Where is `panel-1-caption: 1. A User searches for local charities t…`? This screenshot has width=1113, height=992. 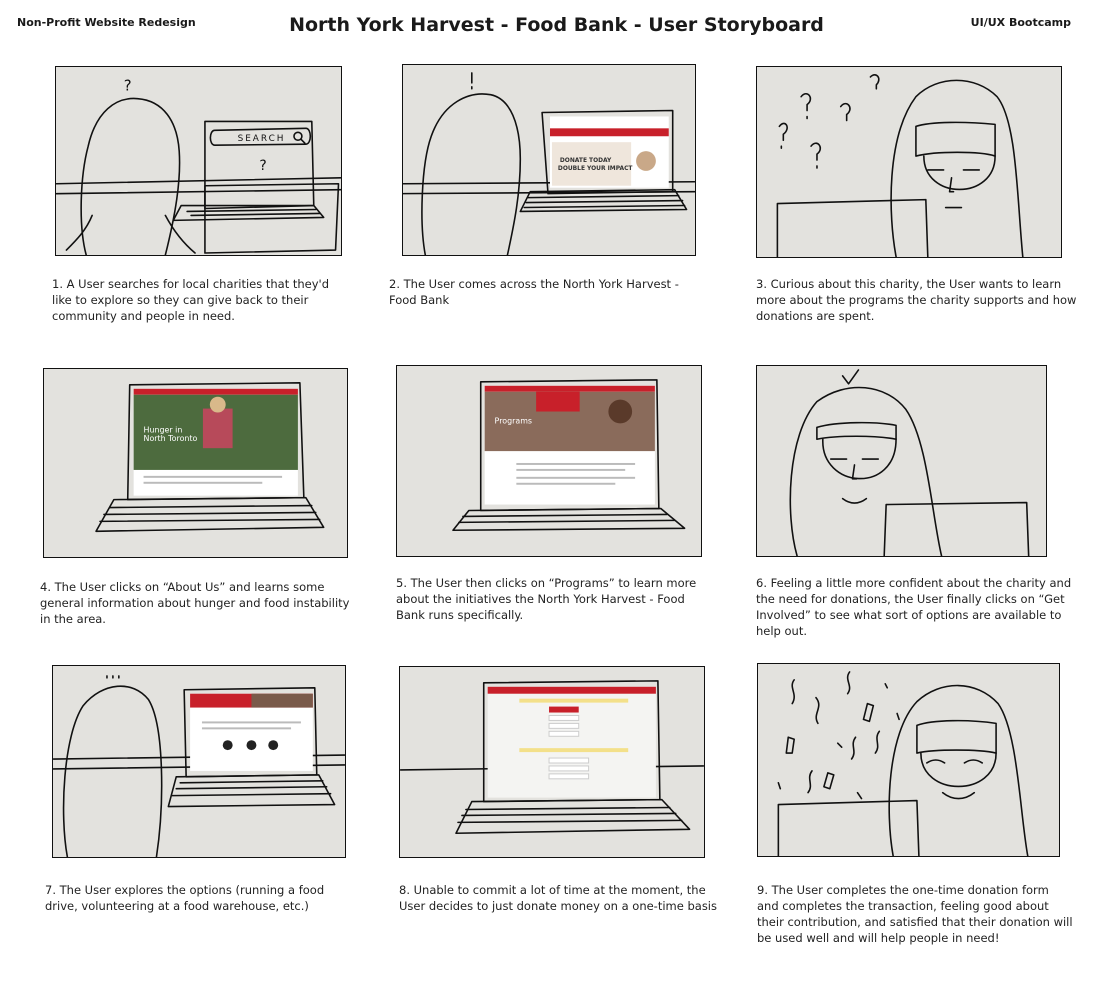
panel-1-caption: 1. A User searches for local charities t… is located at coordinates (191, 300).